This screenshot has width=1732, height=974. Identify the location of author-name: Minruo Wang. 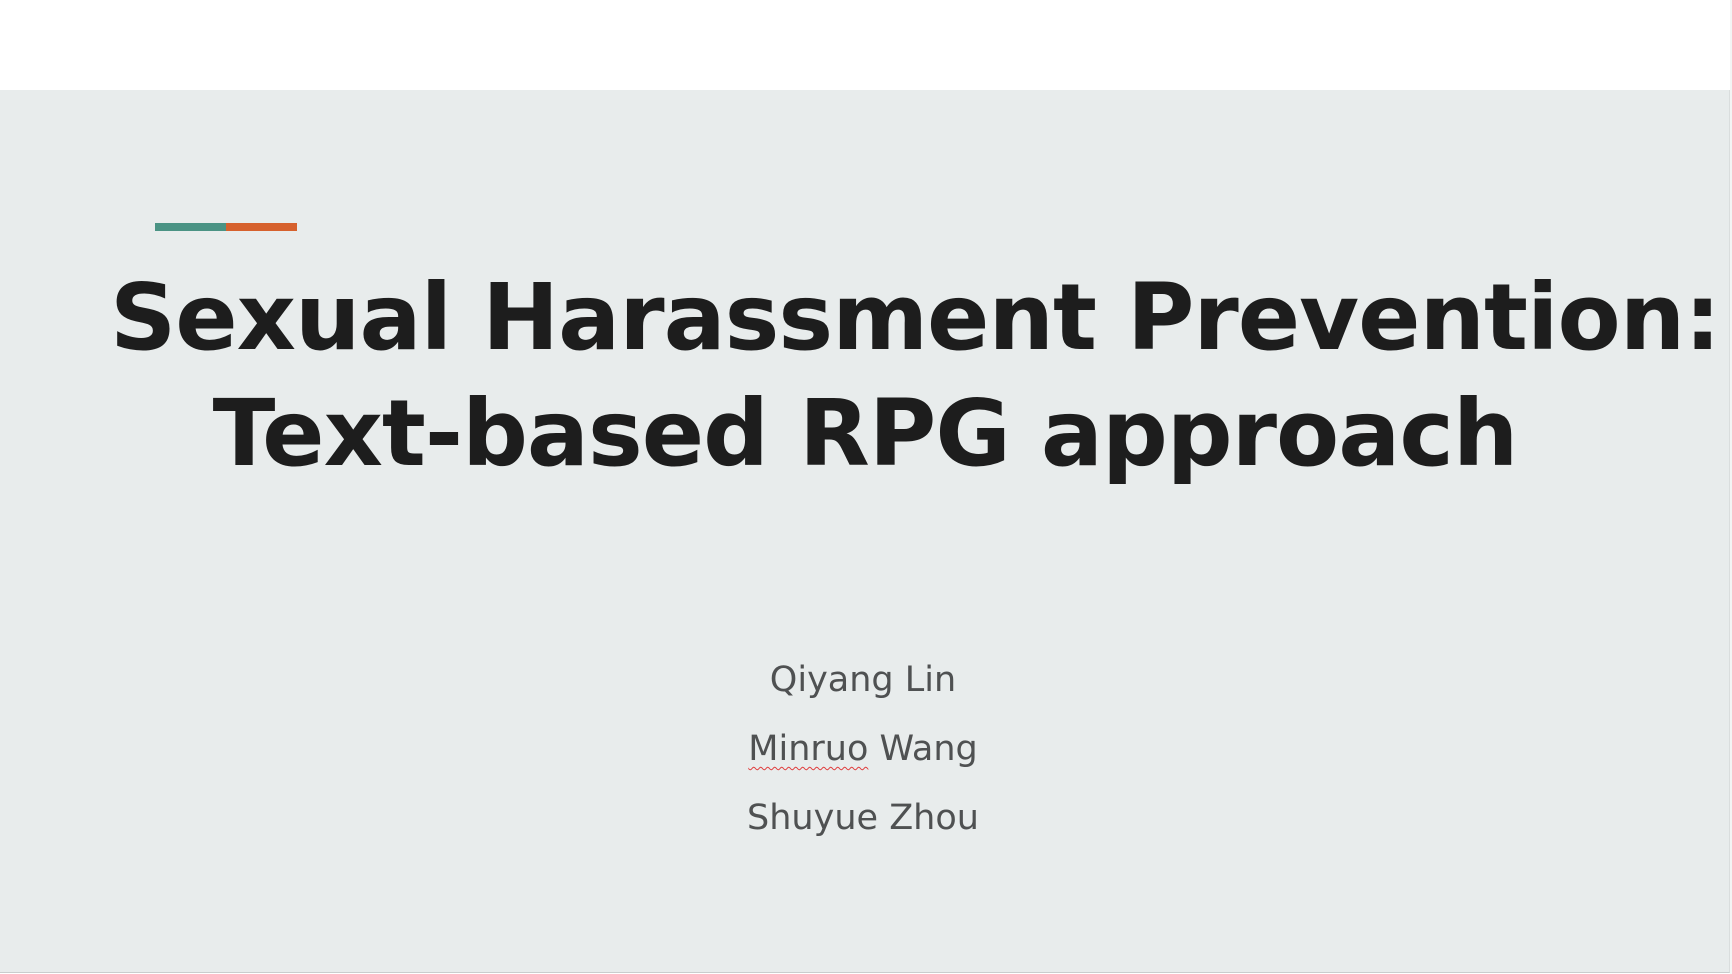
(863, 749).